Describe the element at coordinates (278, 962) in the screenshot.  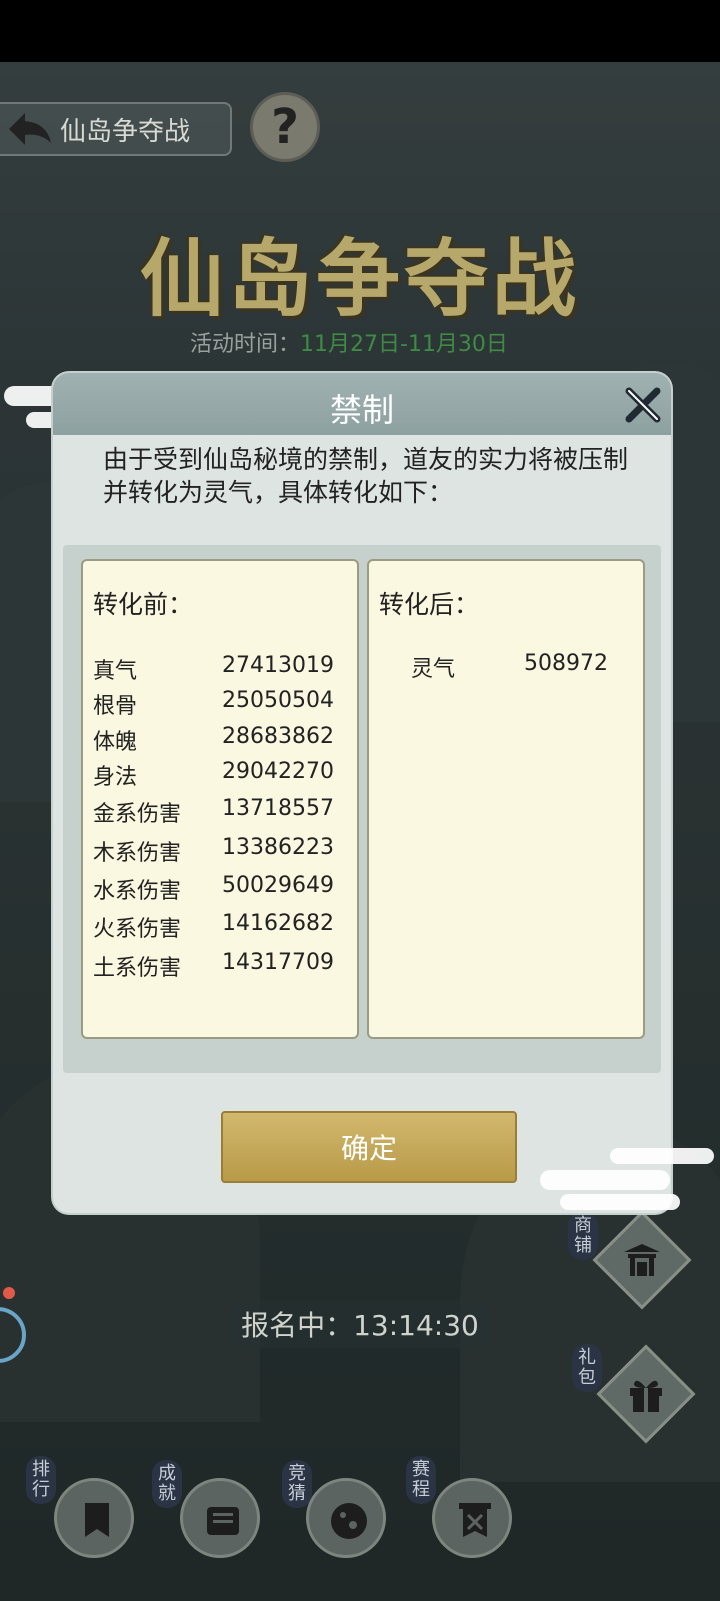
I see `stat-value: 14317709` at that location.